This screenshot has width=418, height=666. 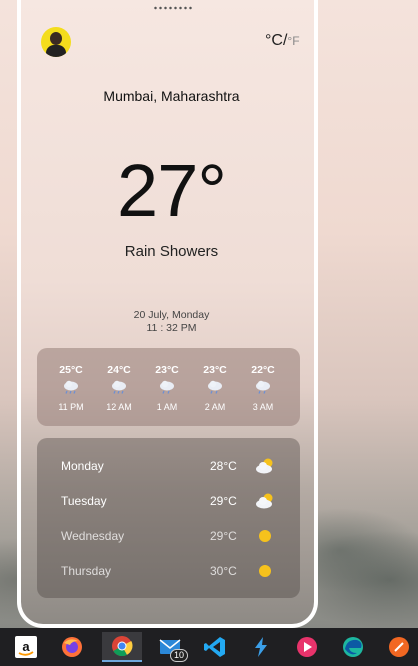 What do you see at coordinates (119, 407) in the screenshot?
I see `hourly-time: 12 AM` at bounding box center [119, 407].